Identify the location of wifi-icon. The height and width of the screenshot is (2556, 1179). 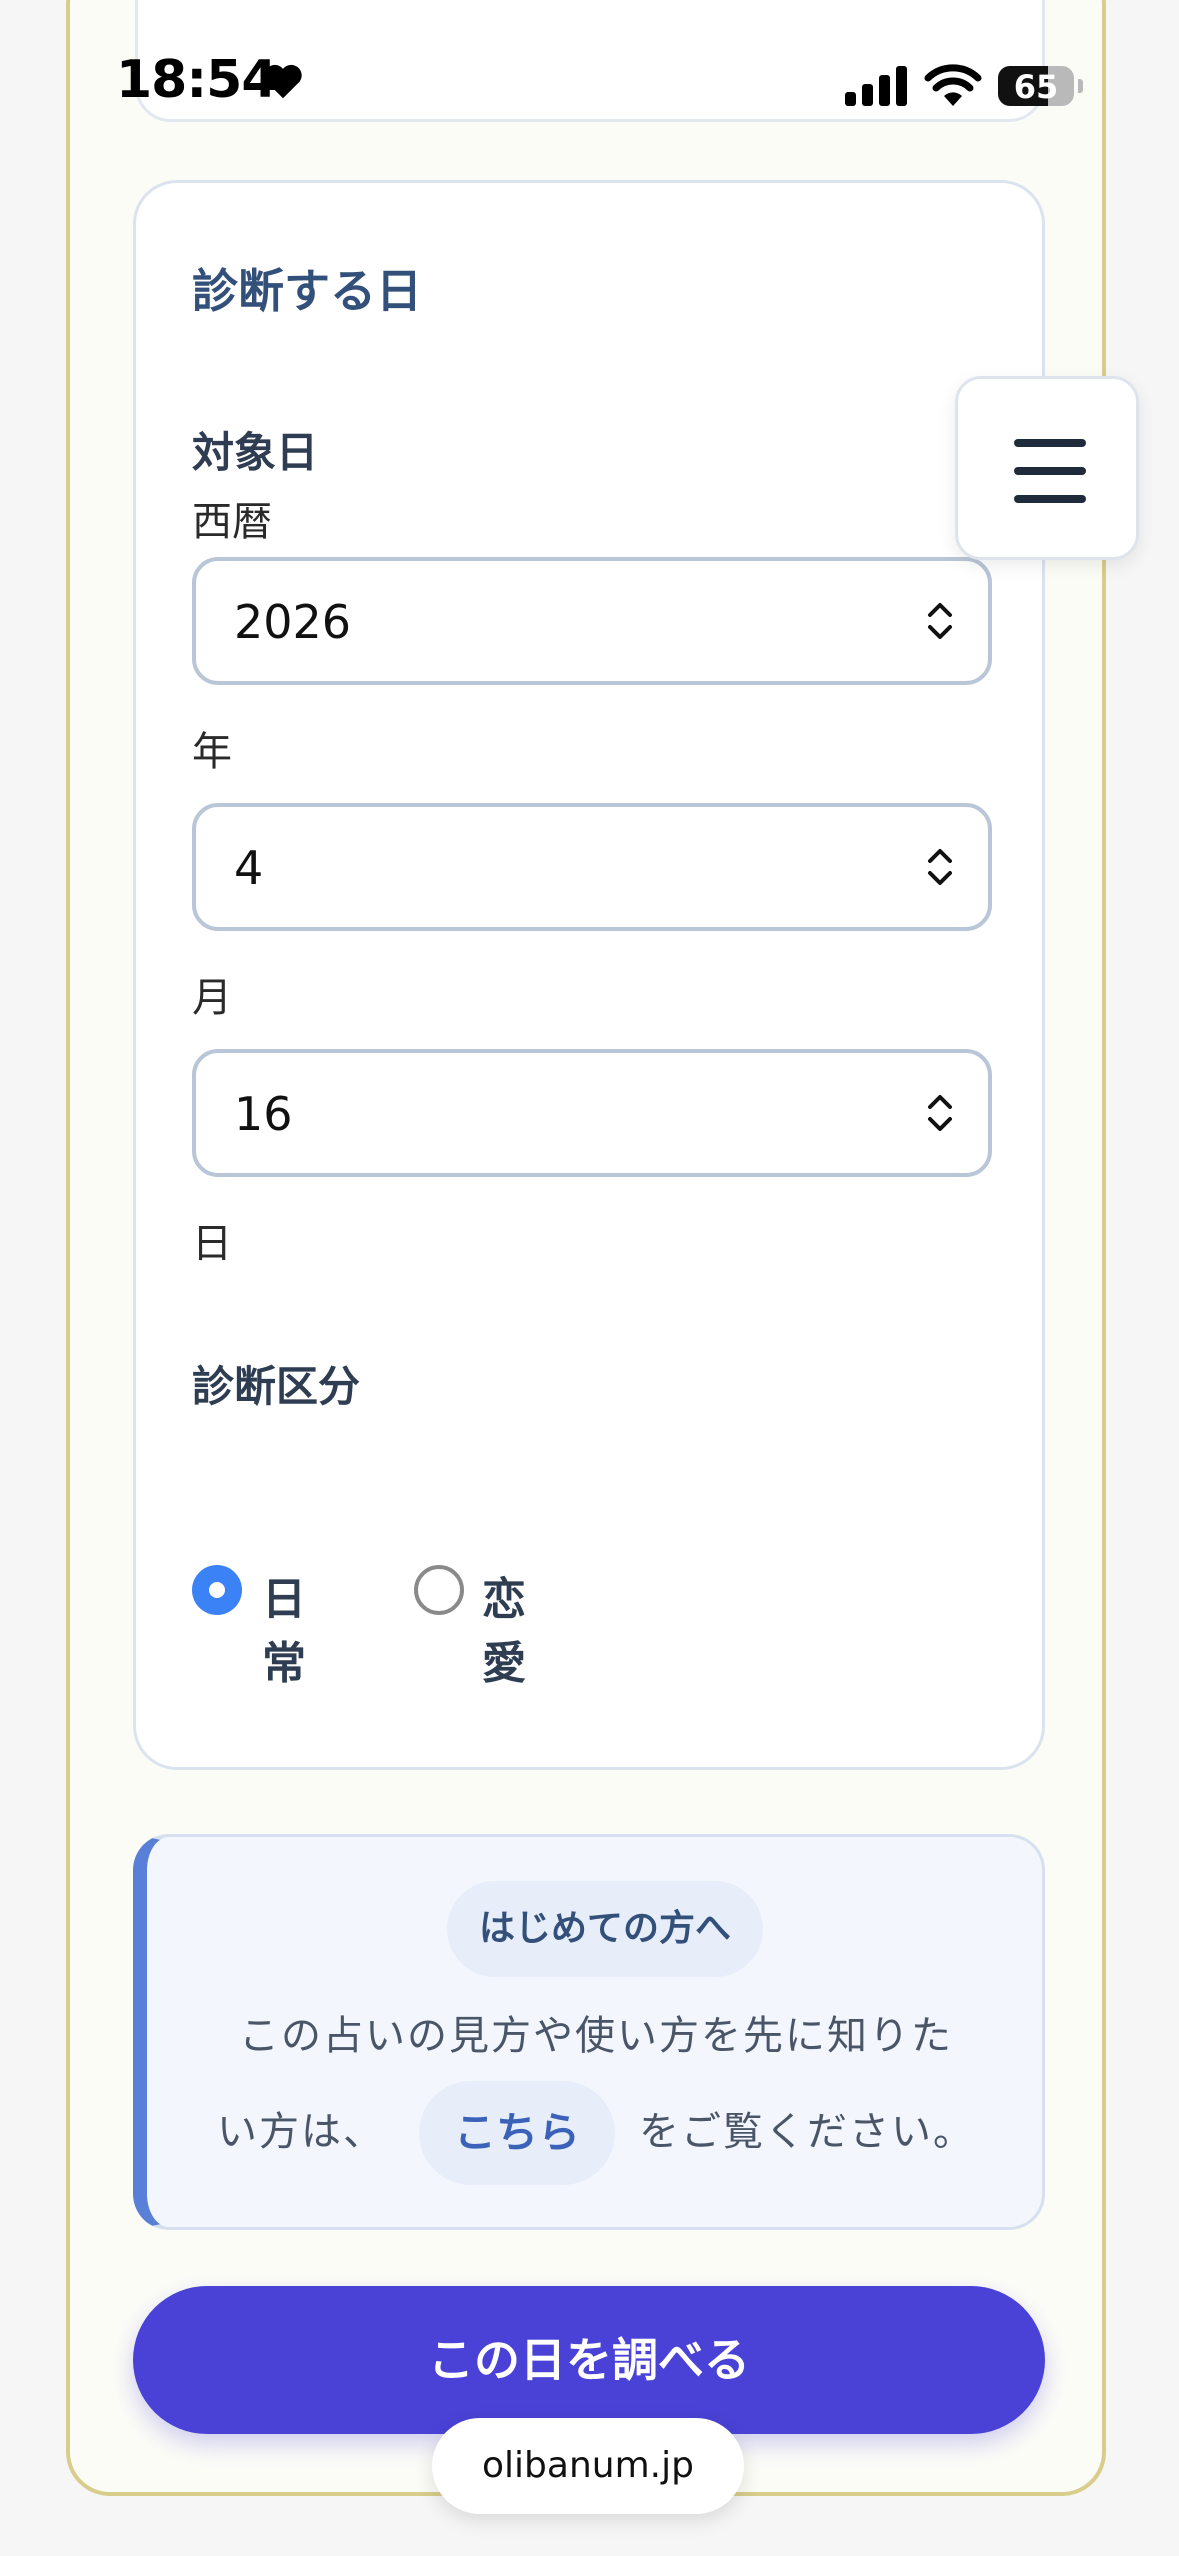
(953, 85).